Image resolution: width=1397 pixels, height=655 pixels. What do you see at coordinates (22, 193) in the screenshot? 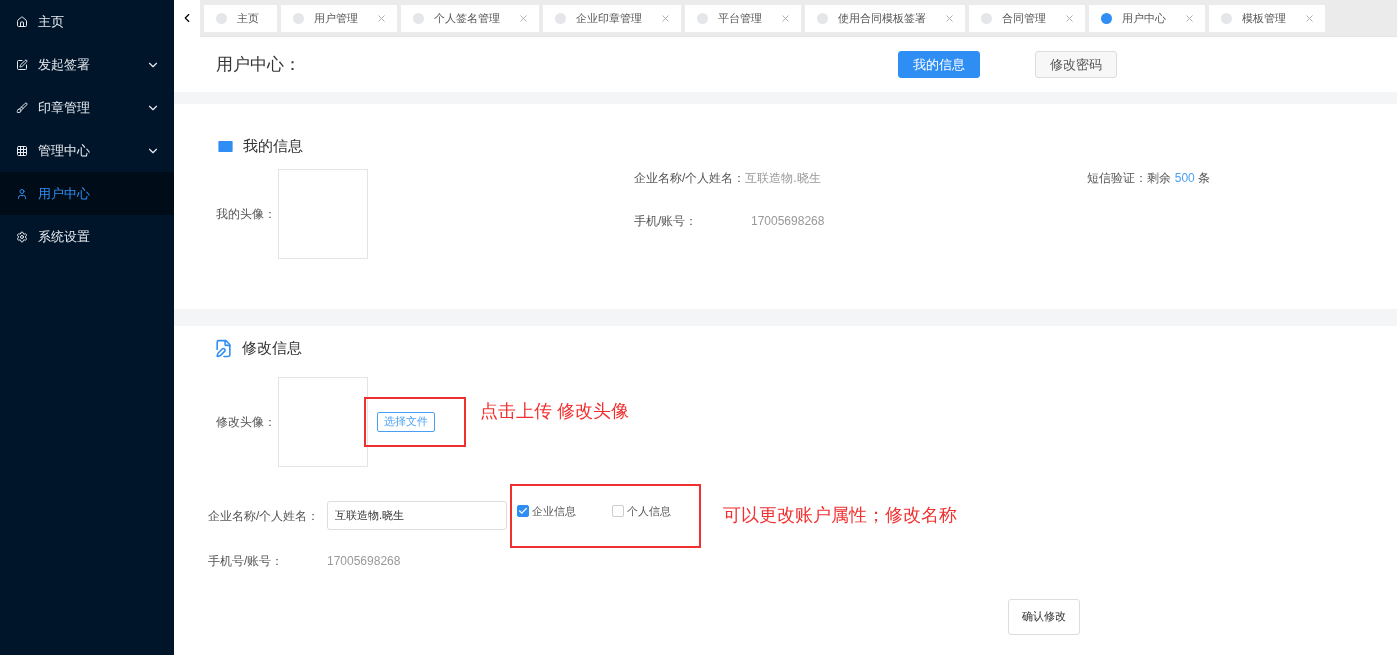
I see `user-icon` at bounding box center [22, 193].